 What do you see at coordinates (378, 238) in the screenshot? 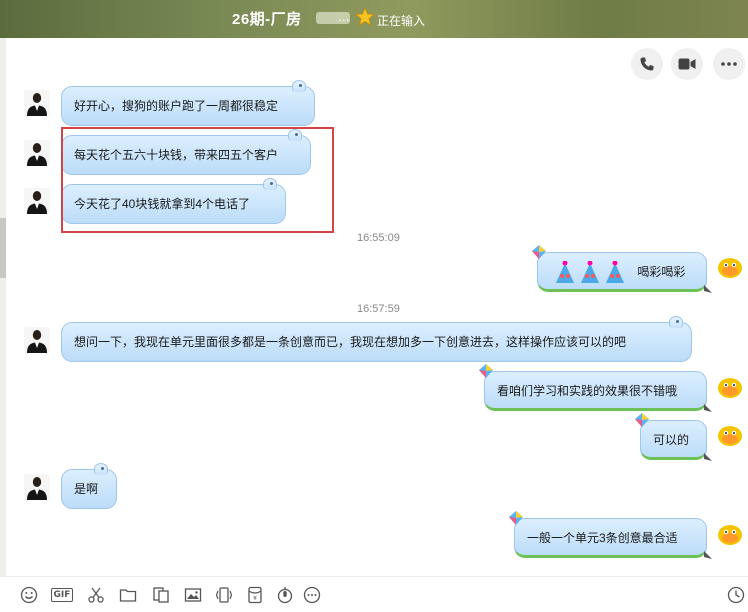
I see `timestamp: 16:55:09` at bounding box center [378, 238].